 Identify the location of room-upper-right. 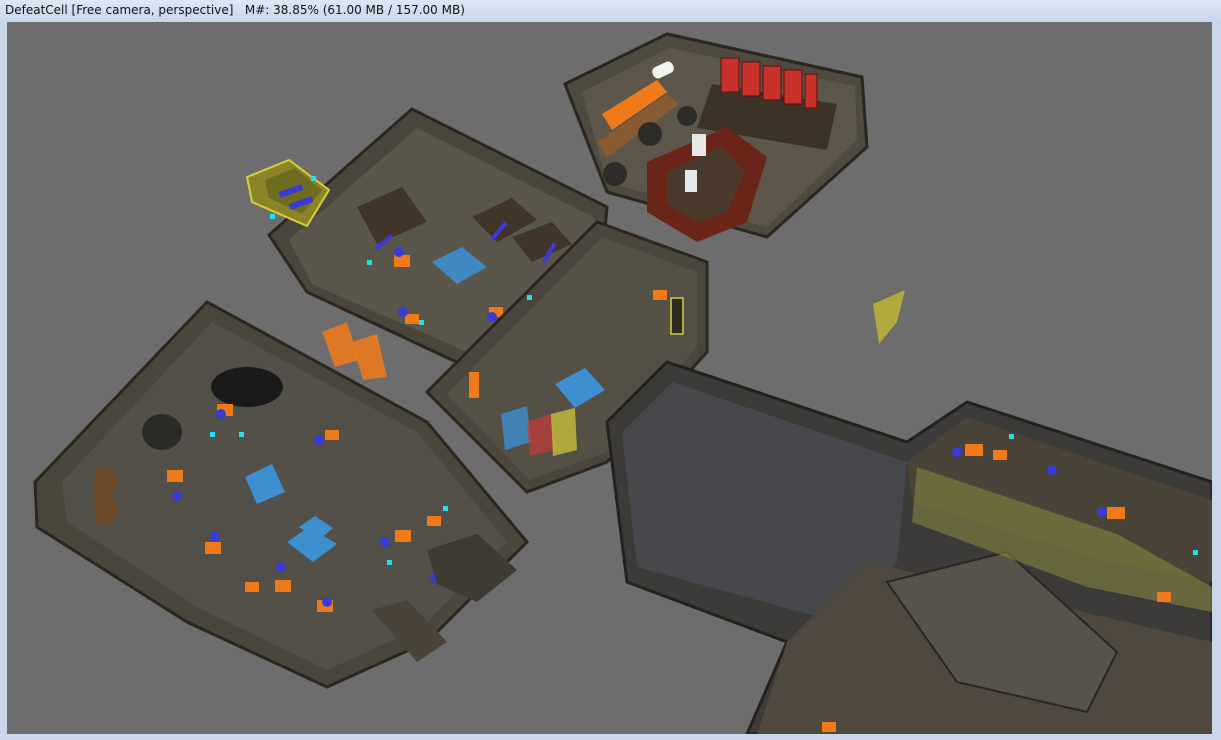
(716, 137).